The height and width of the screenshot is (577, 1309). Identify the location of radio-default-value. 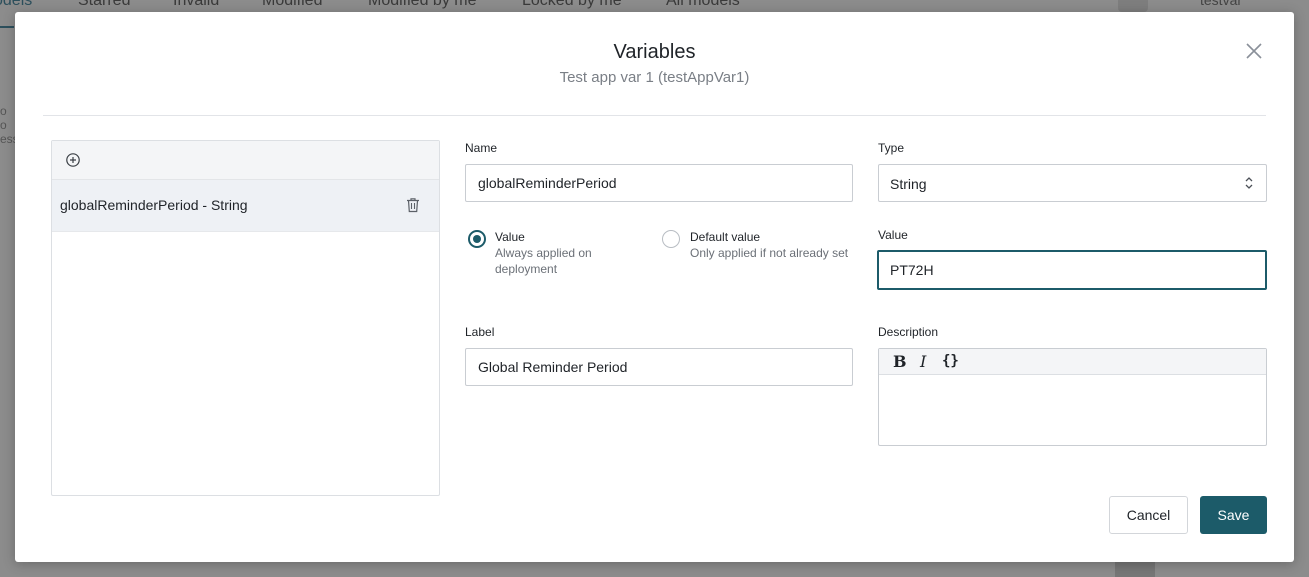
(671, 239).